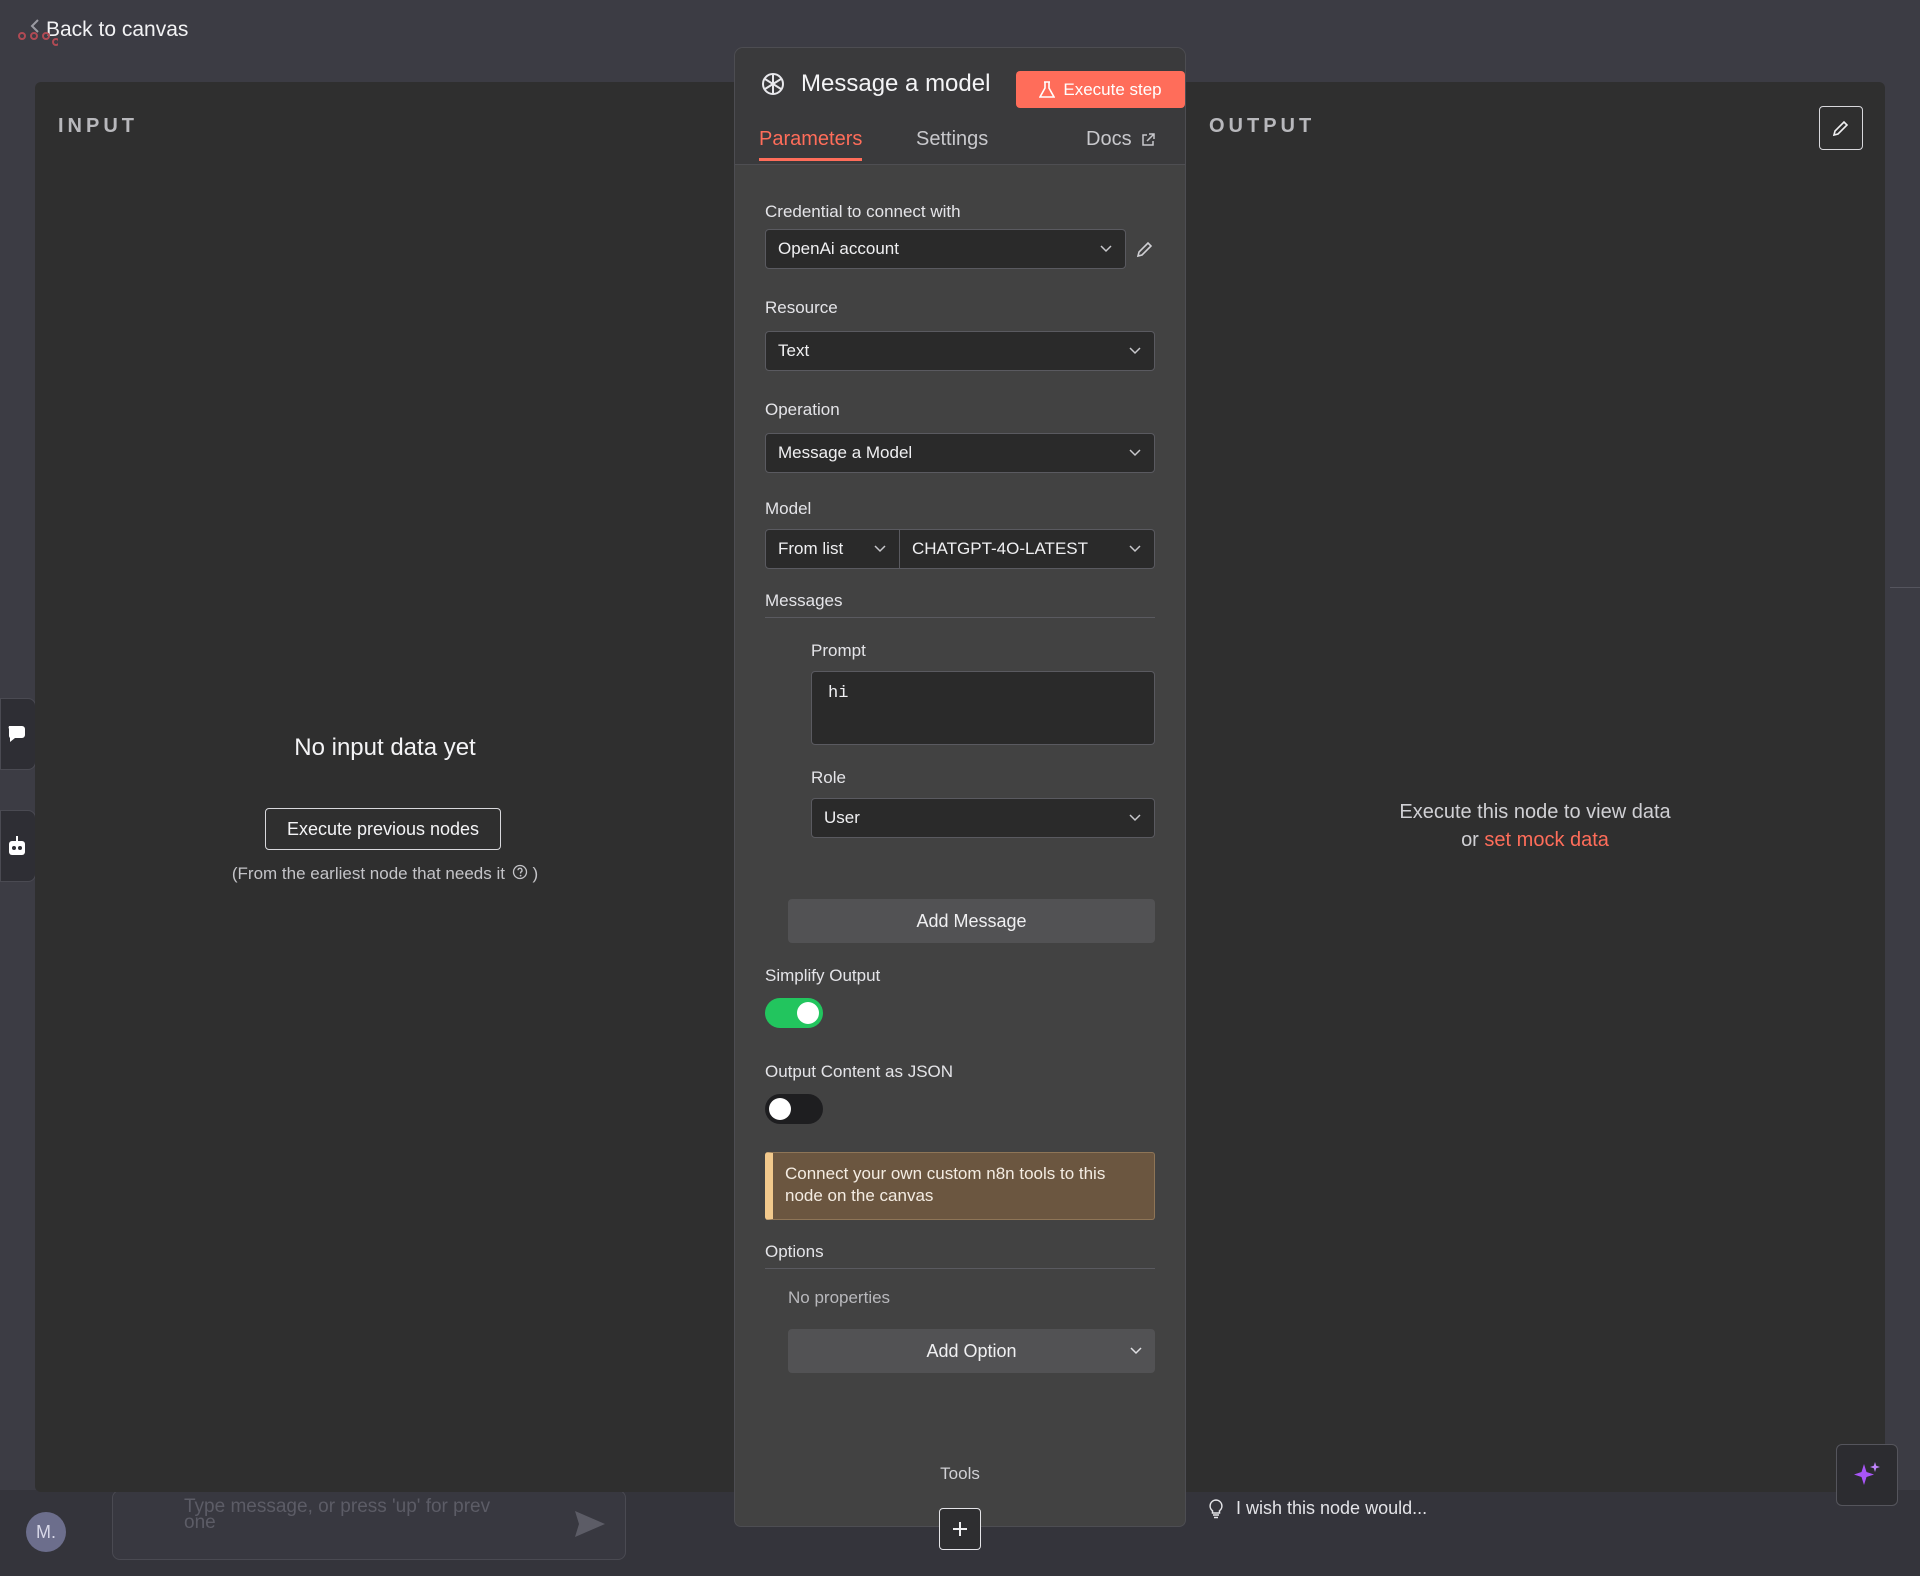 The width and height of the screenshot is (1920, 1576). What do you see at coordinates (535, 873) in the screenshot?
I see `execute-hint-close: )` at bounding box center [535, 873].